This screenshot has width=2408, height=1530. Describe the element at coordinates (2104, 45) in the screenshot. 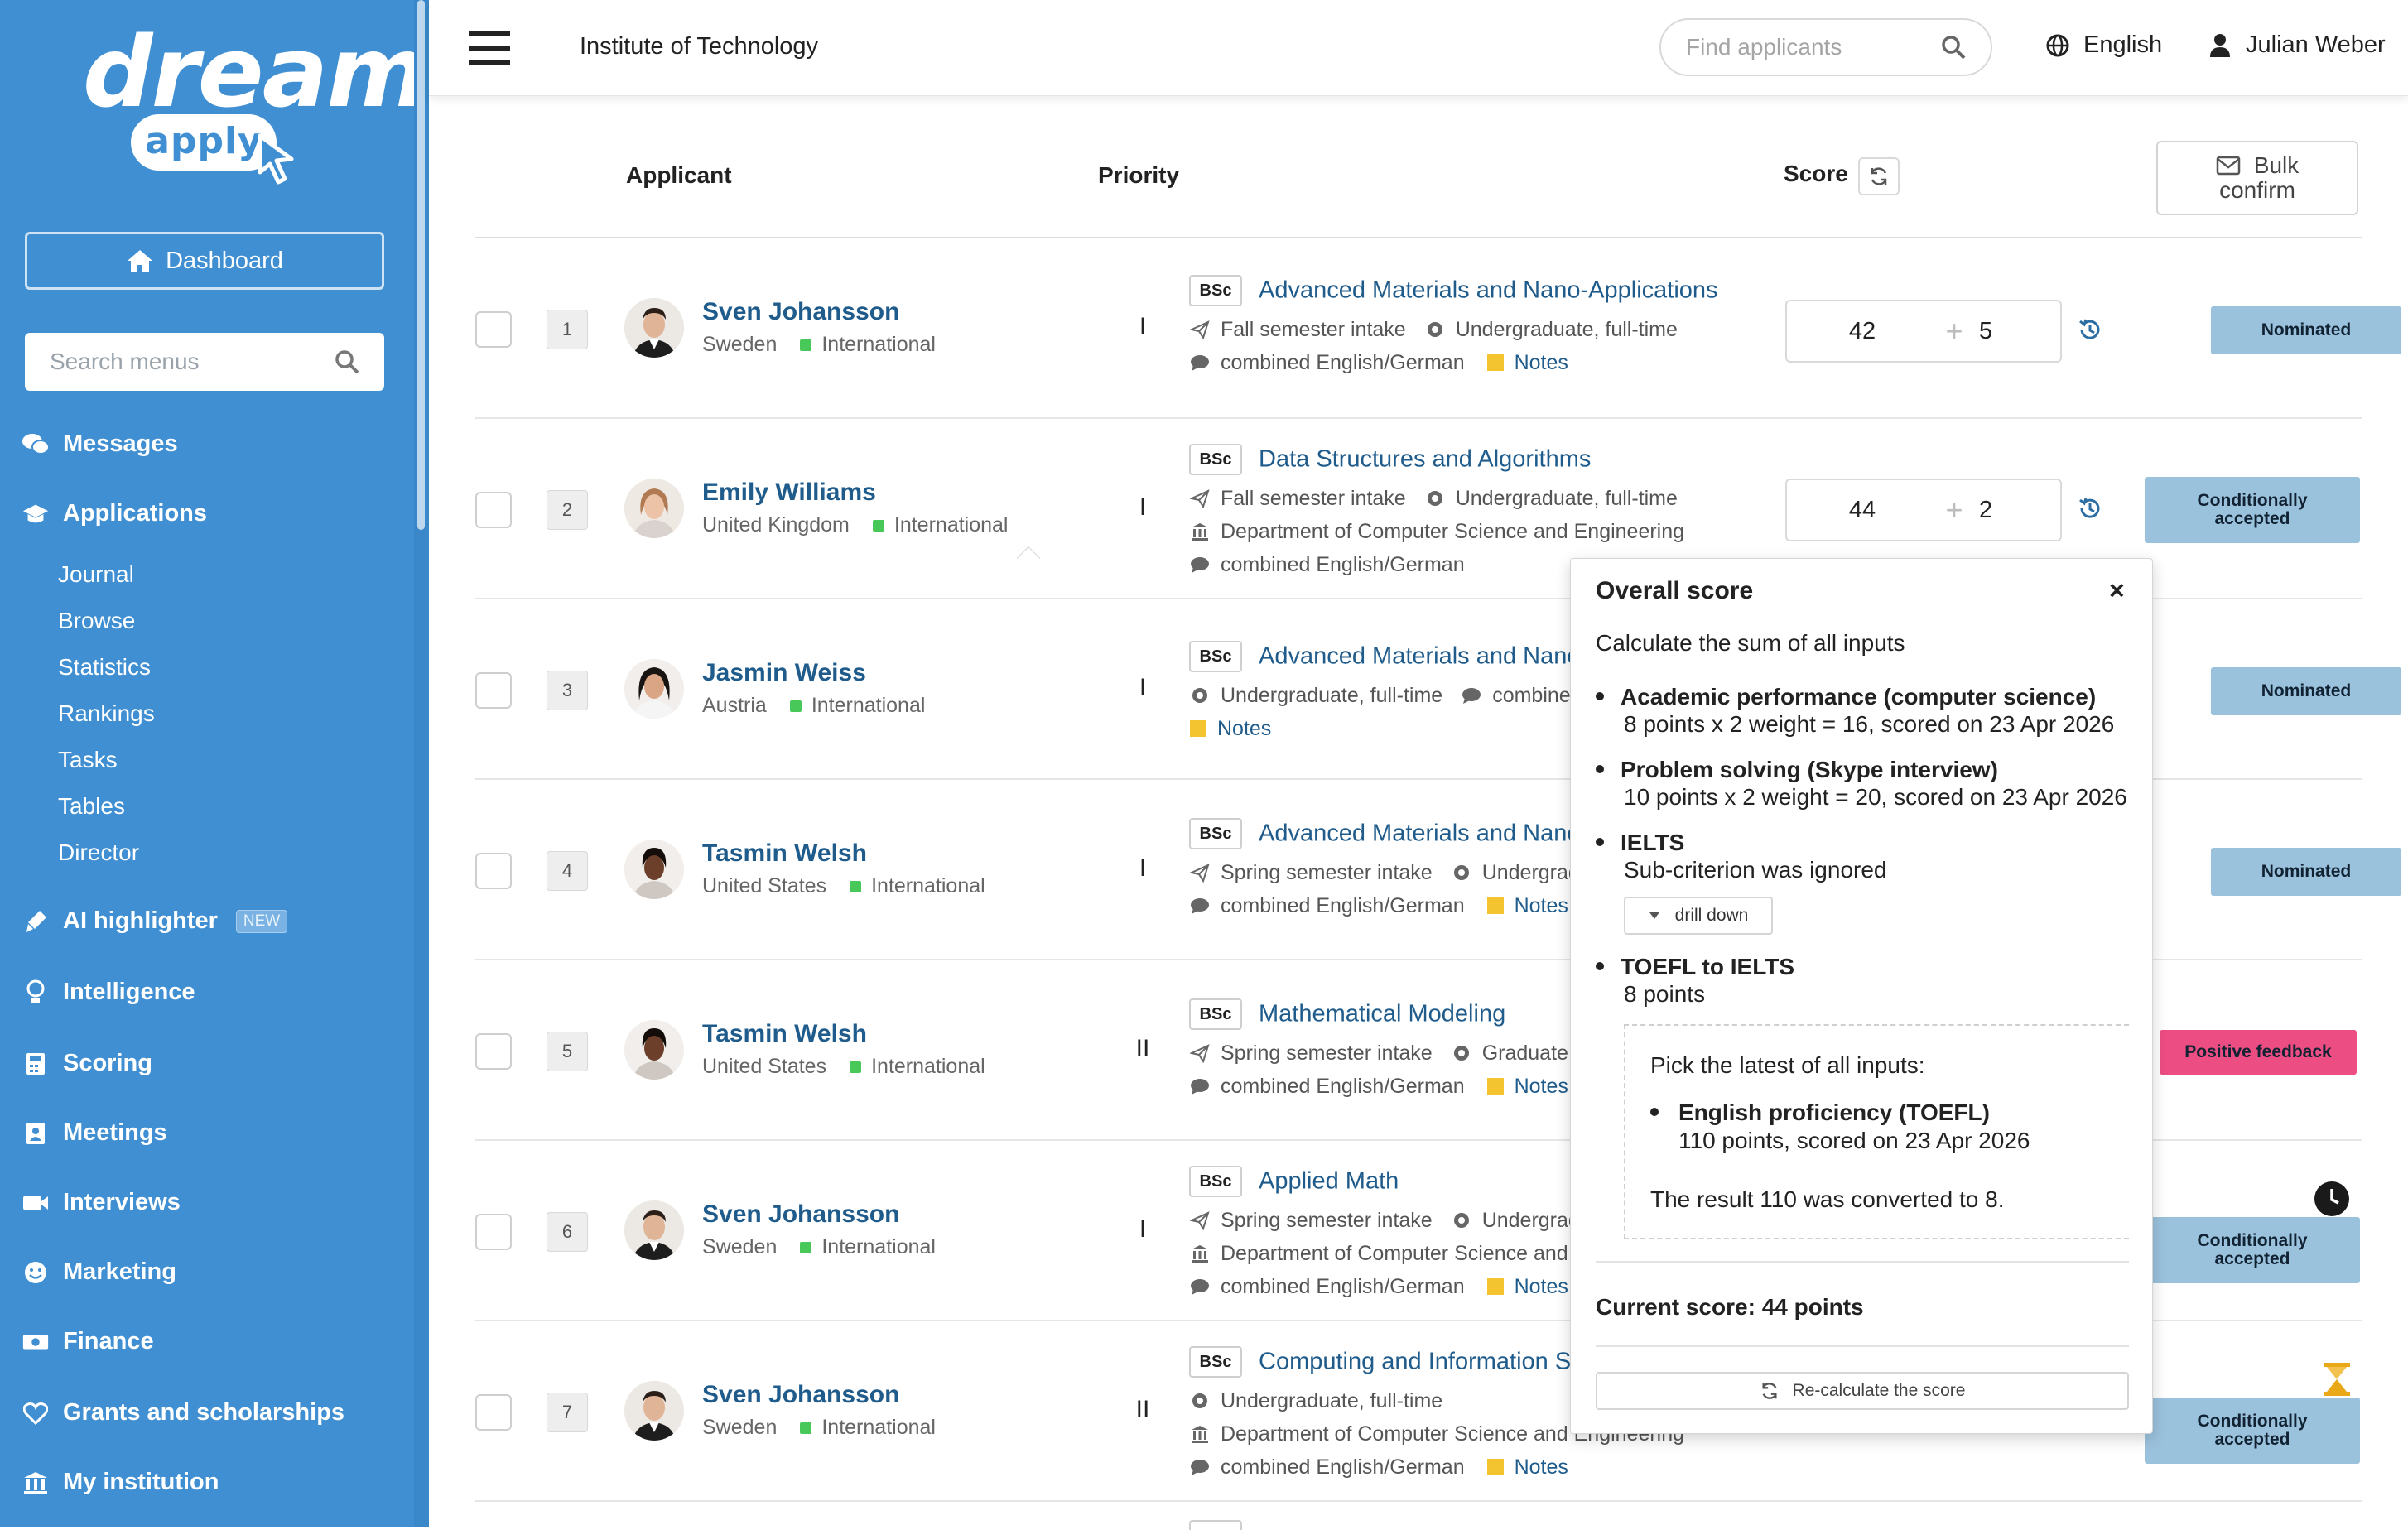

I see `language-selector: English` at that location.